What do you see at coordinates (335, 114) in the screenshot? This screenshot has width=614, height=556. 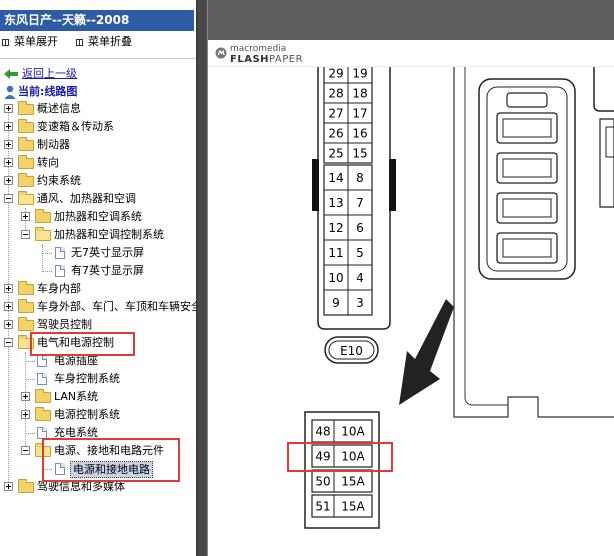 I see `pin-number: 27` at bounding box center [335, 114].